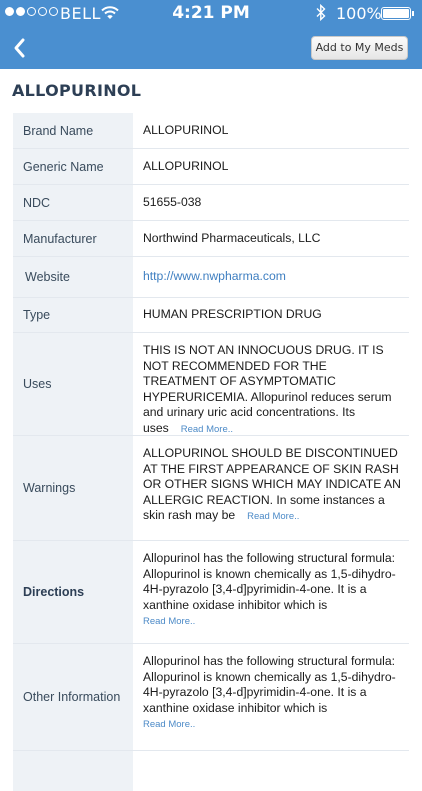 The image size is (422, 791). I want to click on back-button, so click(21, 48).